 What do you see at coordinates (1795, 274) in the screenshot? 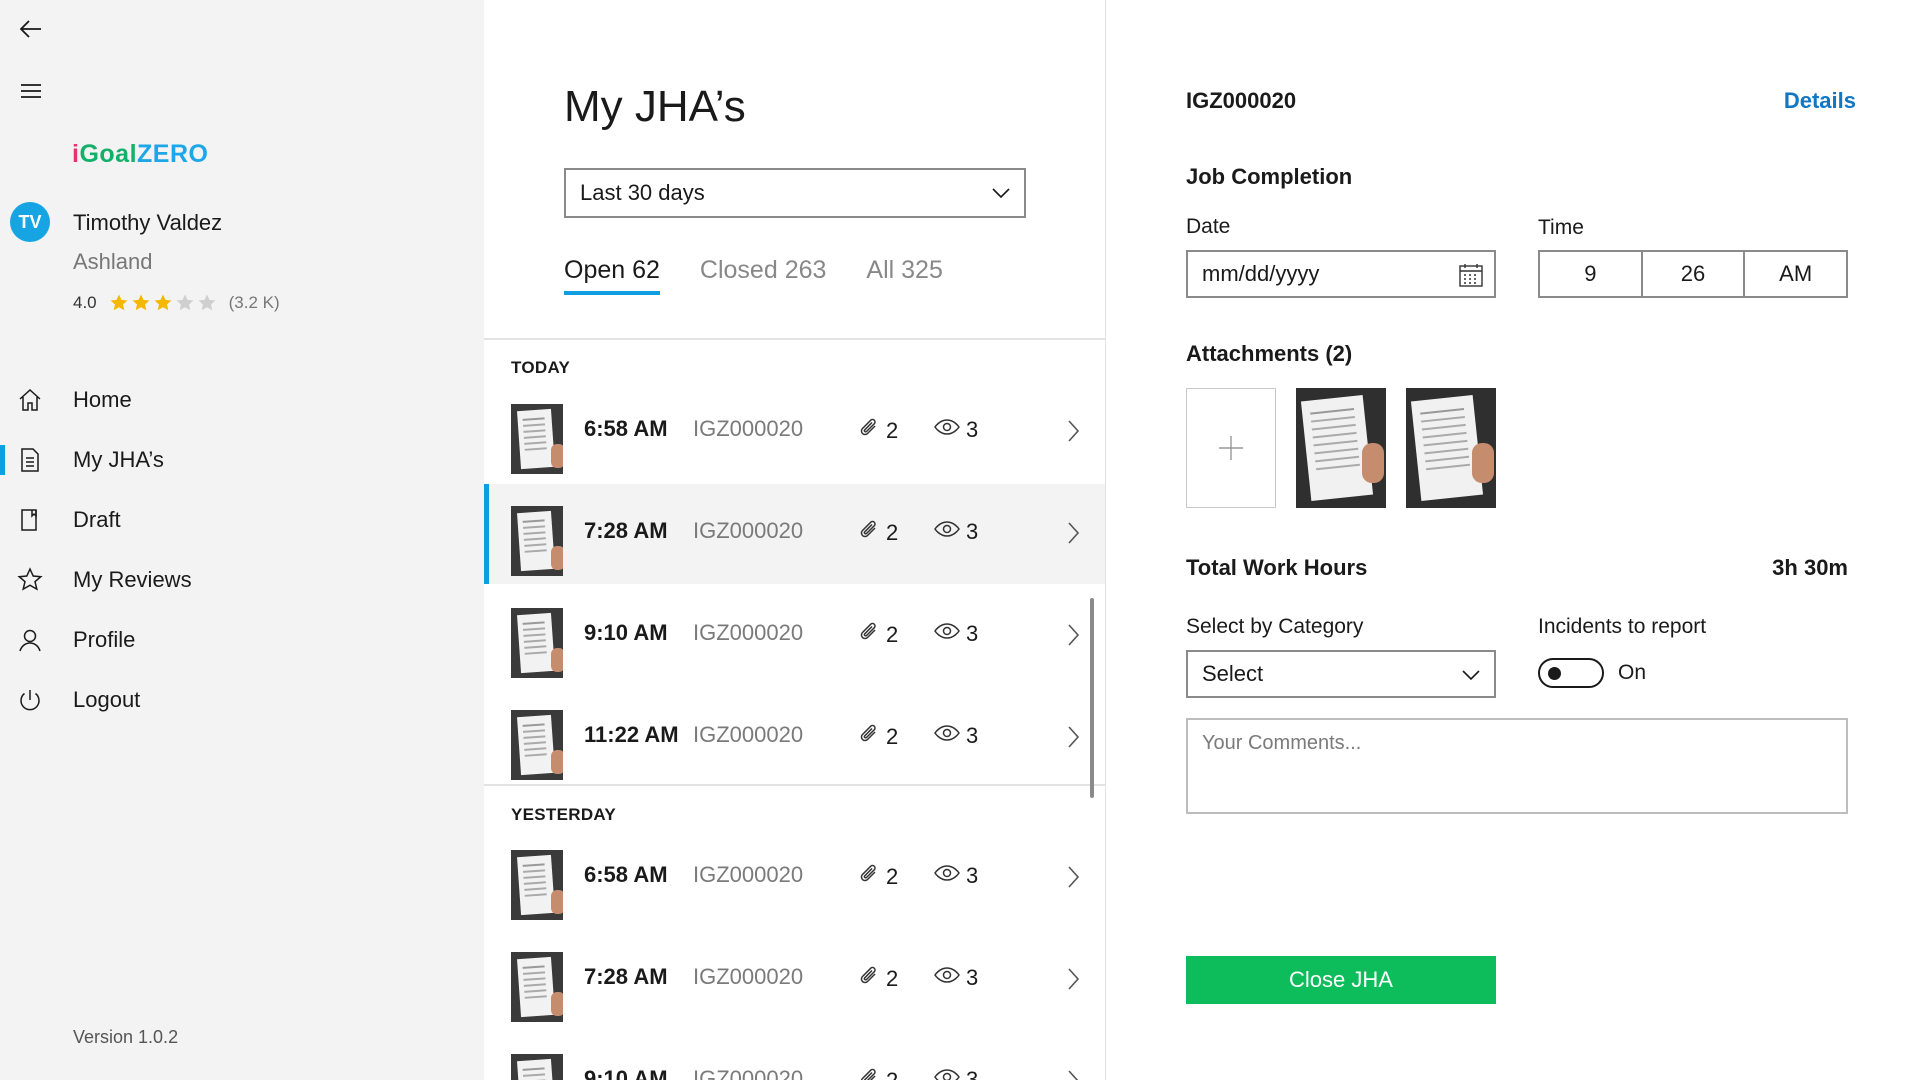
I see `time-period: AM` at bounding box center [1795, 274].